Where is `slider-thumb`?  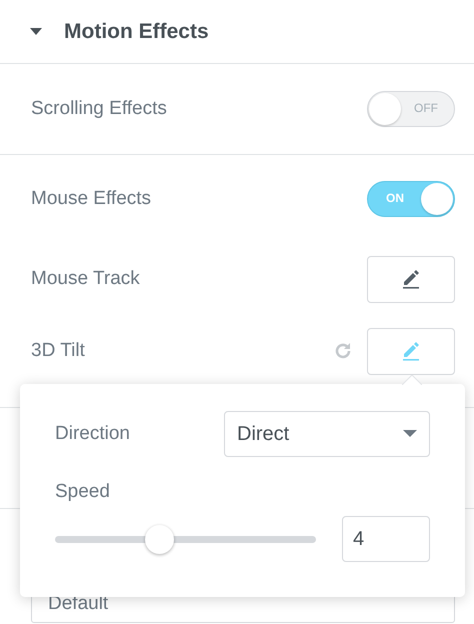 slider-thumb is located at coordinates (159, 539).